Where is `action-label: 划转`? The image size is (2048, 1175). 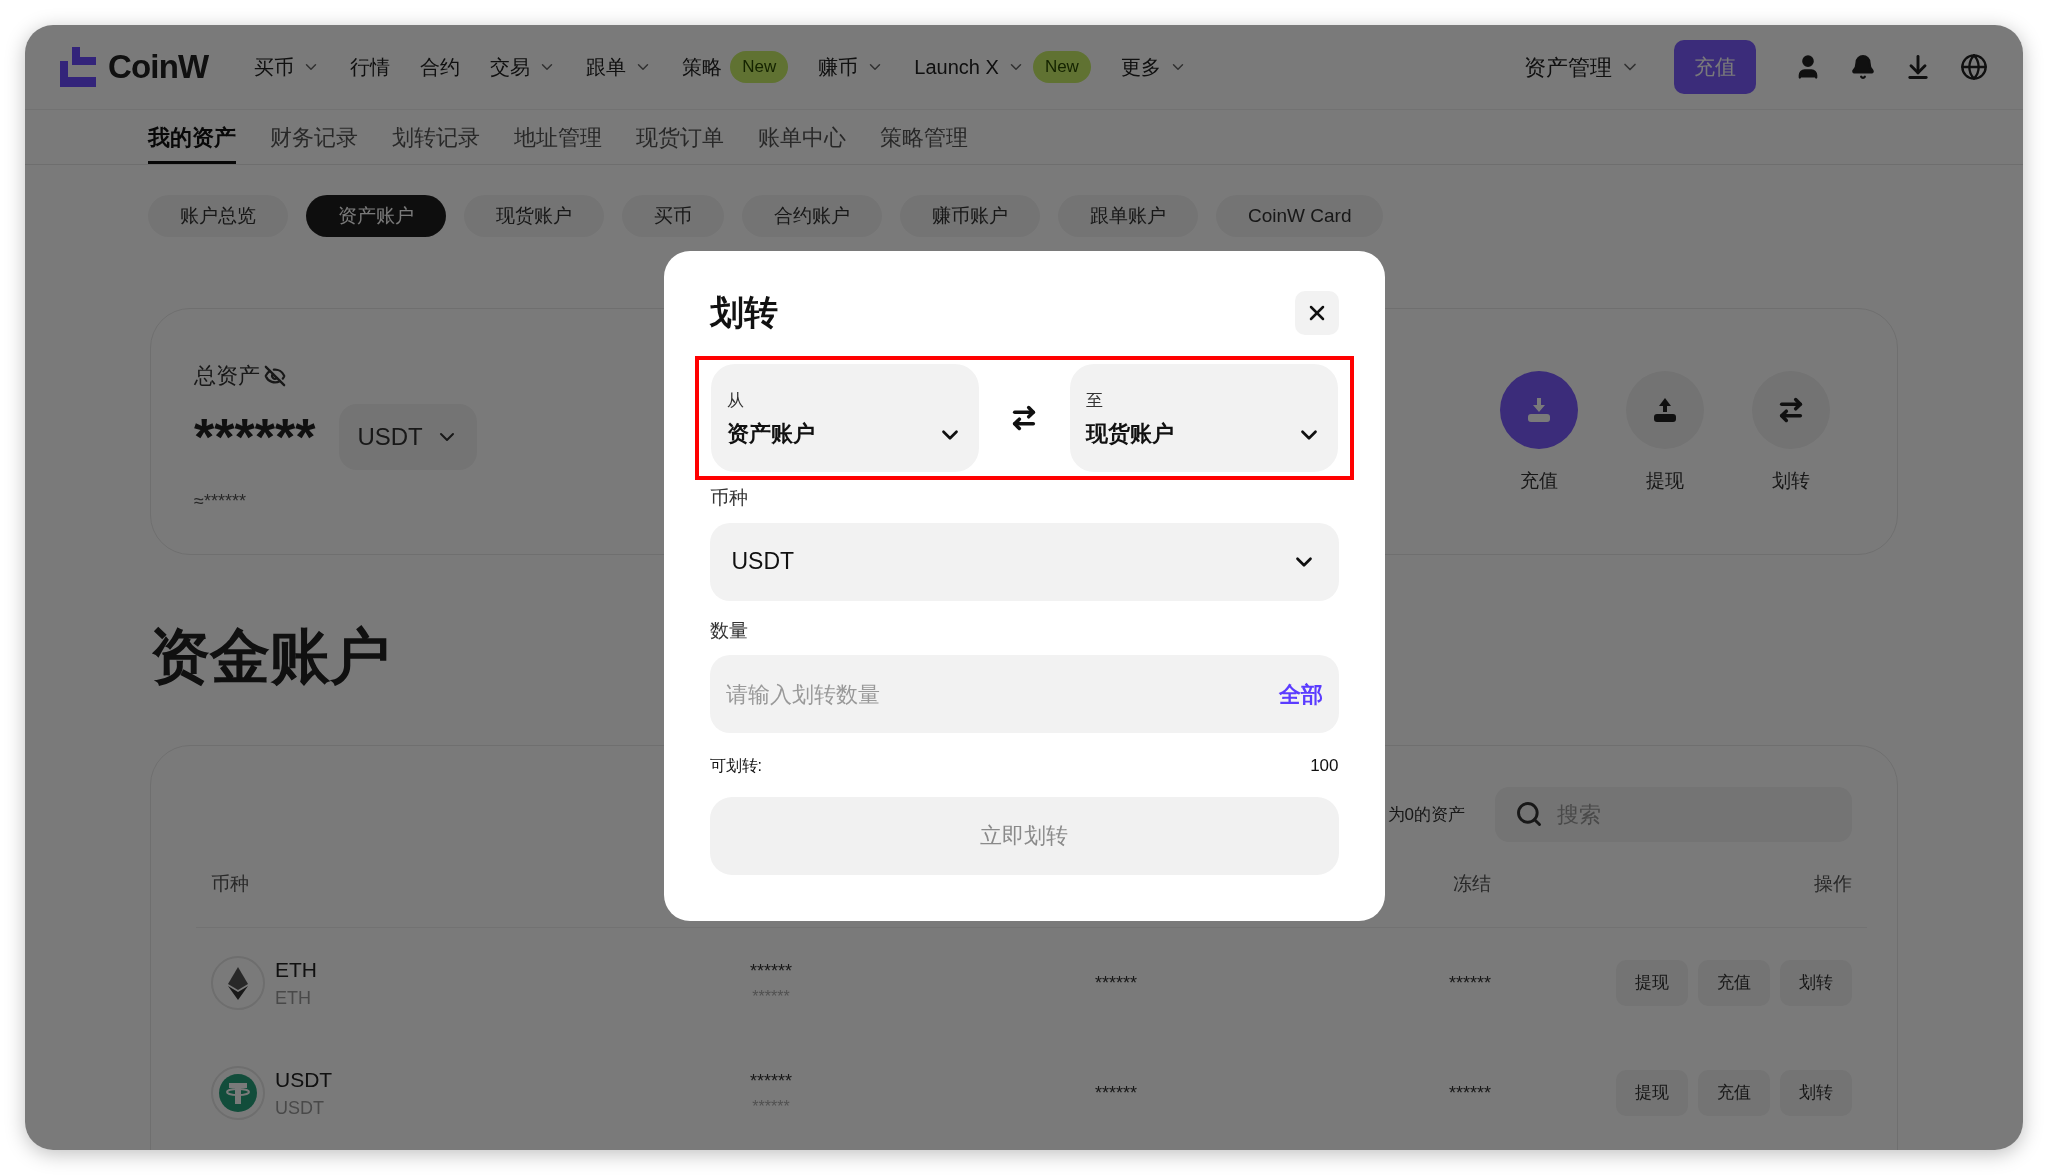
action-label: 划转 is located at coordinates (1791, 481).